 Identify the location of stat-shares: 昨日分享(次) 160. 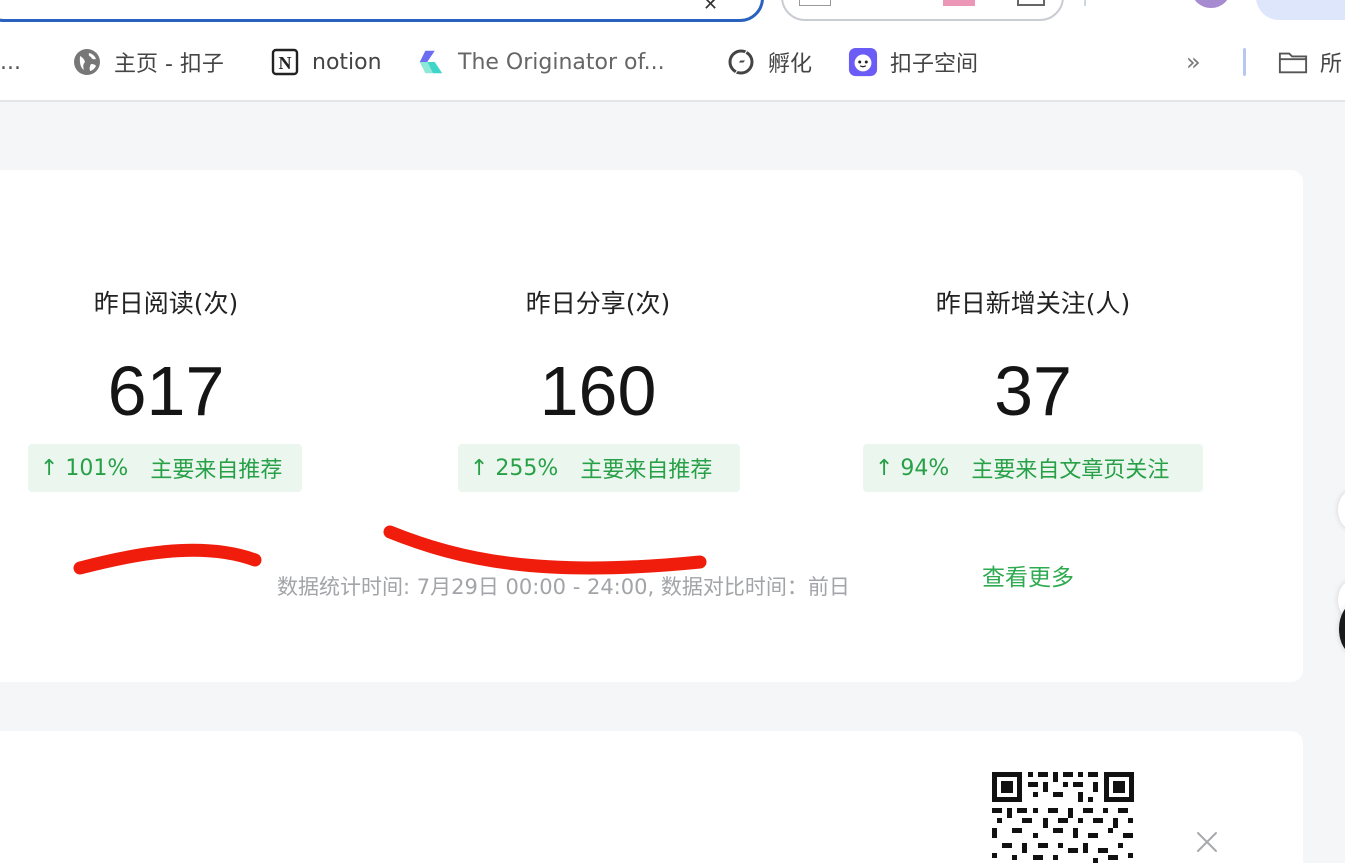
(598, 355).